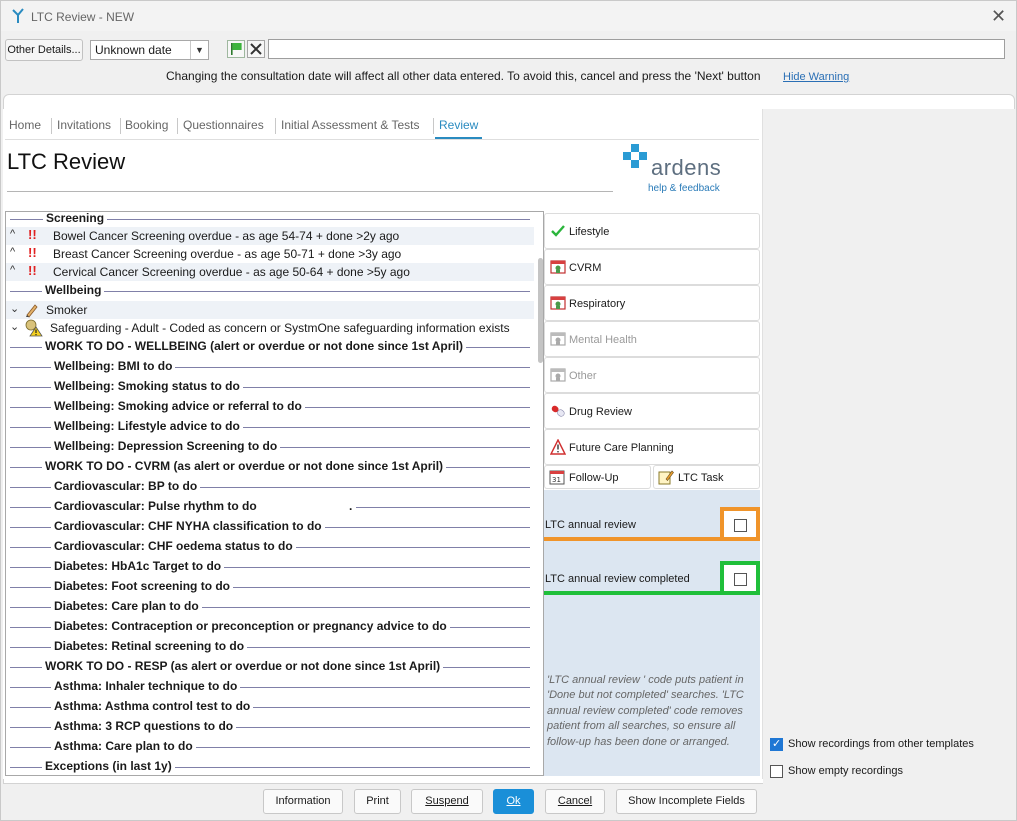  Describe the element at coordinates (270, 607) in the screenshot. I see `todo-row: Diabetes: Care plan to do` at that location.